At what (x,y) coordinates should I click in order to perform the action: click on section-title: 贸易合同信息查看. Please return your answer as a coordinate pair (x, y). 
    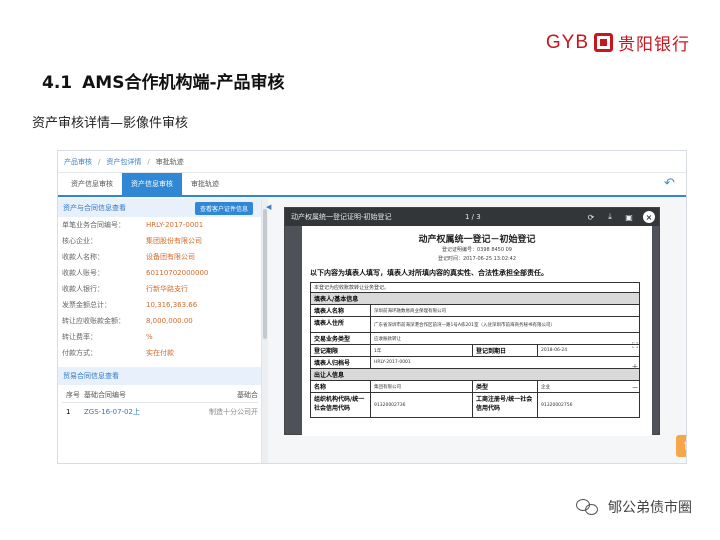
    Looking at the image, I should click on (91, 376).